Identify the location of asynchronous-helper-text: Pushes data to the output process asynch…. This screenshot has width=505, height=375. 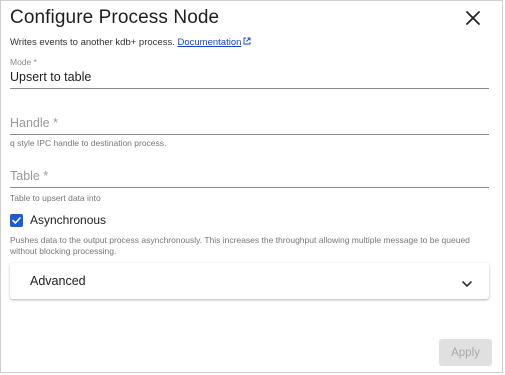
(240, 245).